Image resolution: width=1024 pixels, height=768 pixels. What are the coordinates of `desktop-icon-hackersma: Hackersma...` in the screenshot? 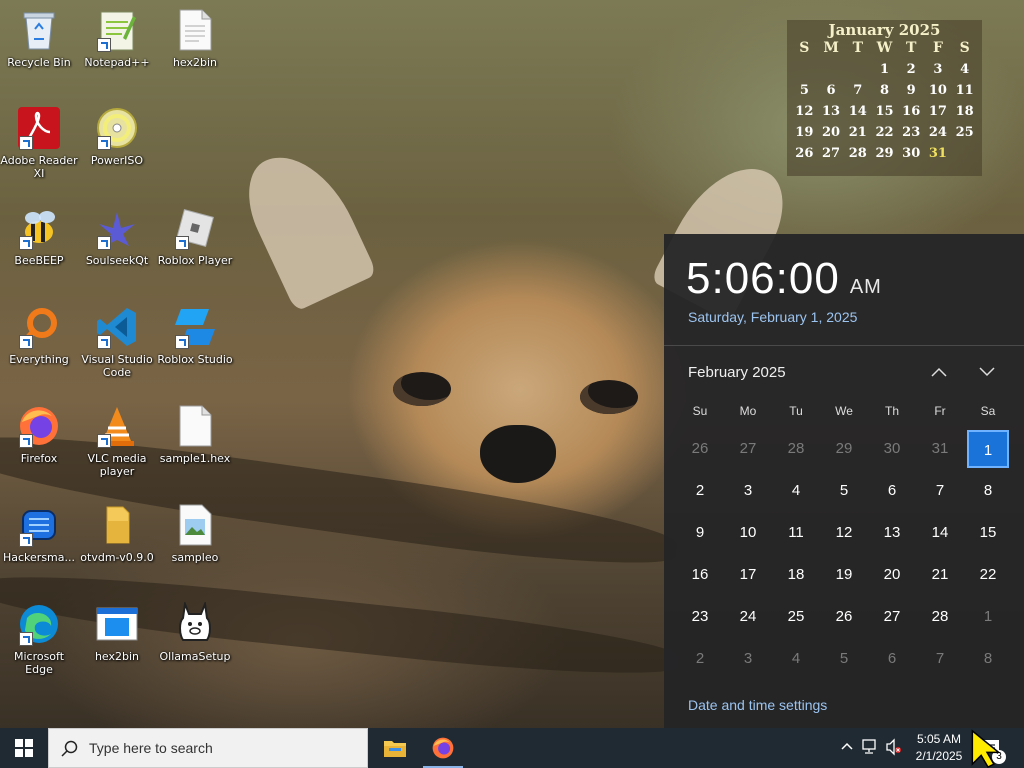 It's located at (39, 533).